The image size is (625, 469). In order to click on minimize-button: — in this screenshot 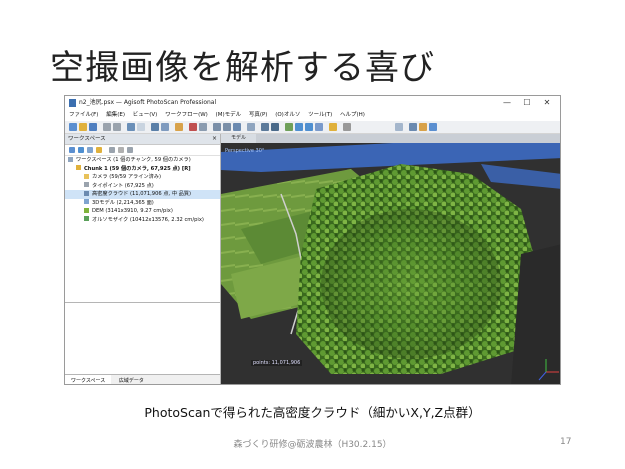, I will do `click(507, 103)`.